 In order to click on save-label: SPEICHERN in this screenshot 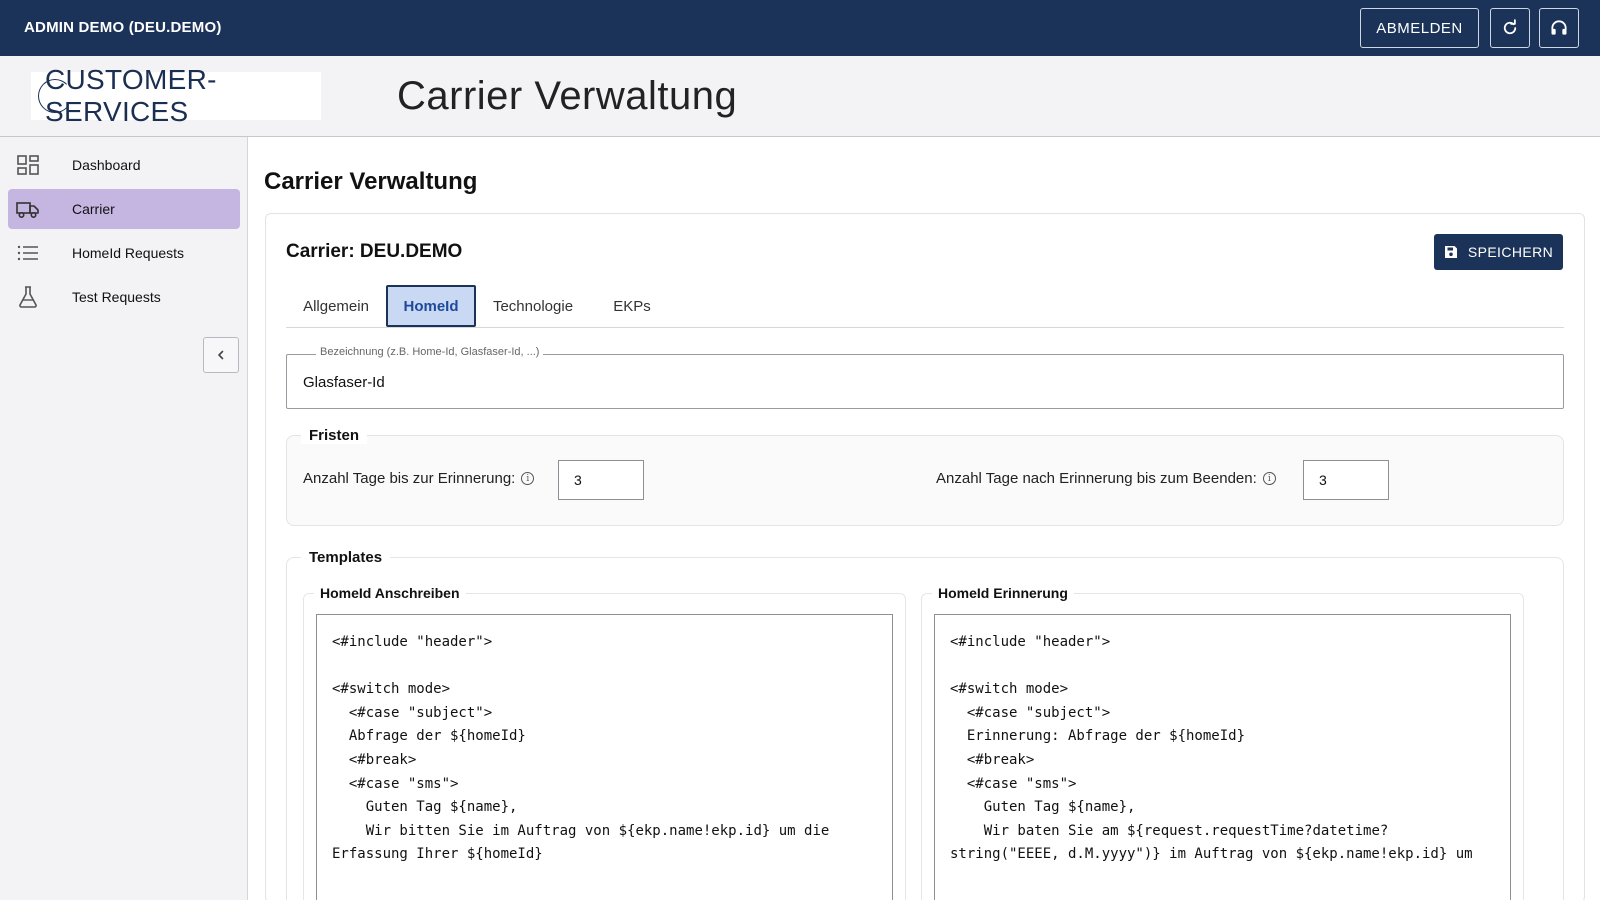, I will do `click(1510, 252)`.